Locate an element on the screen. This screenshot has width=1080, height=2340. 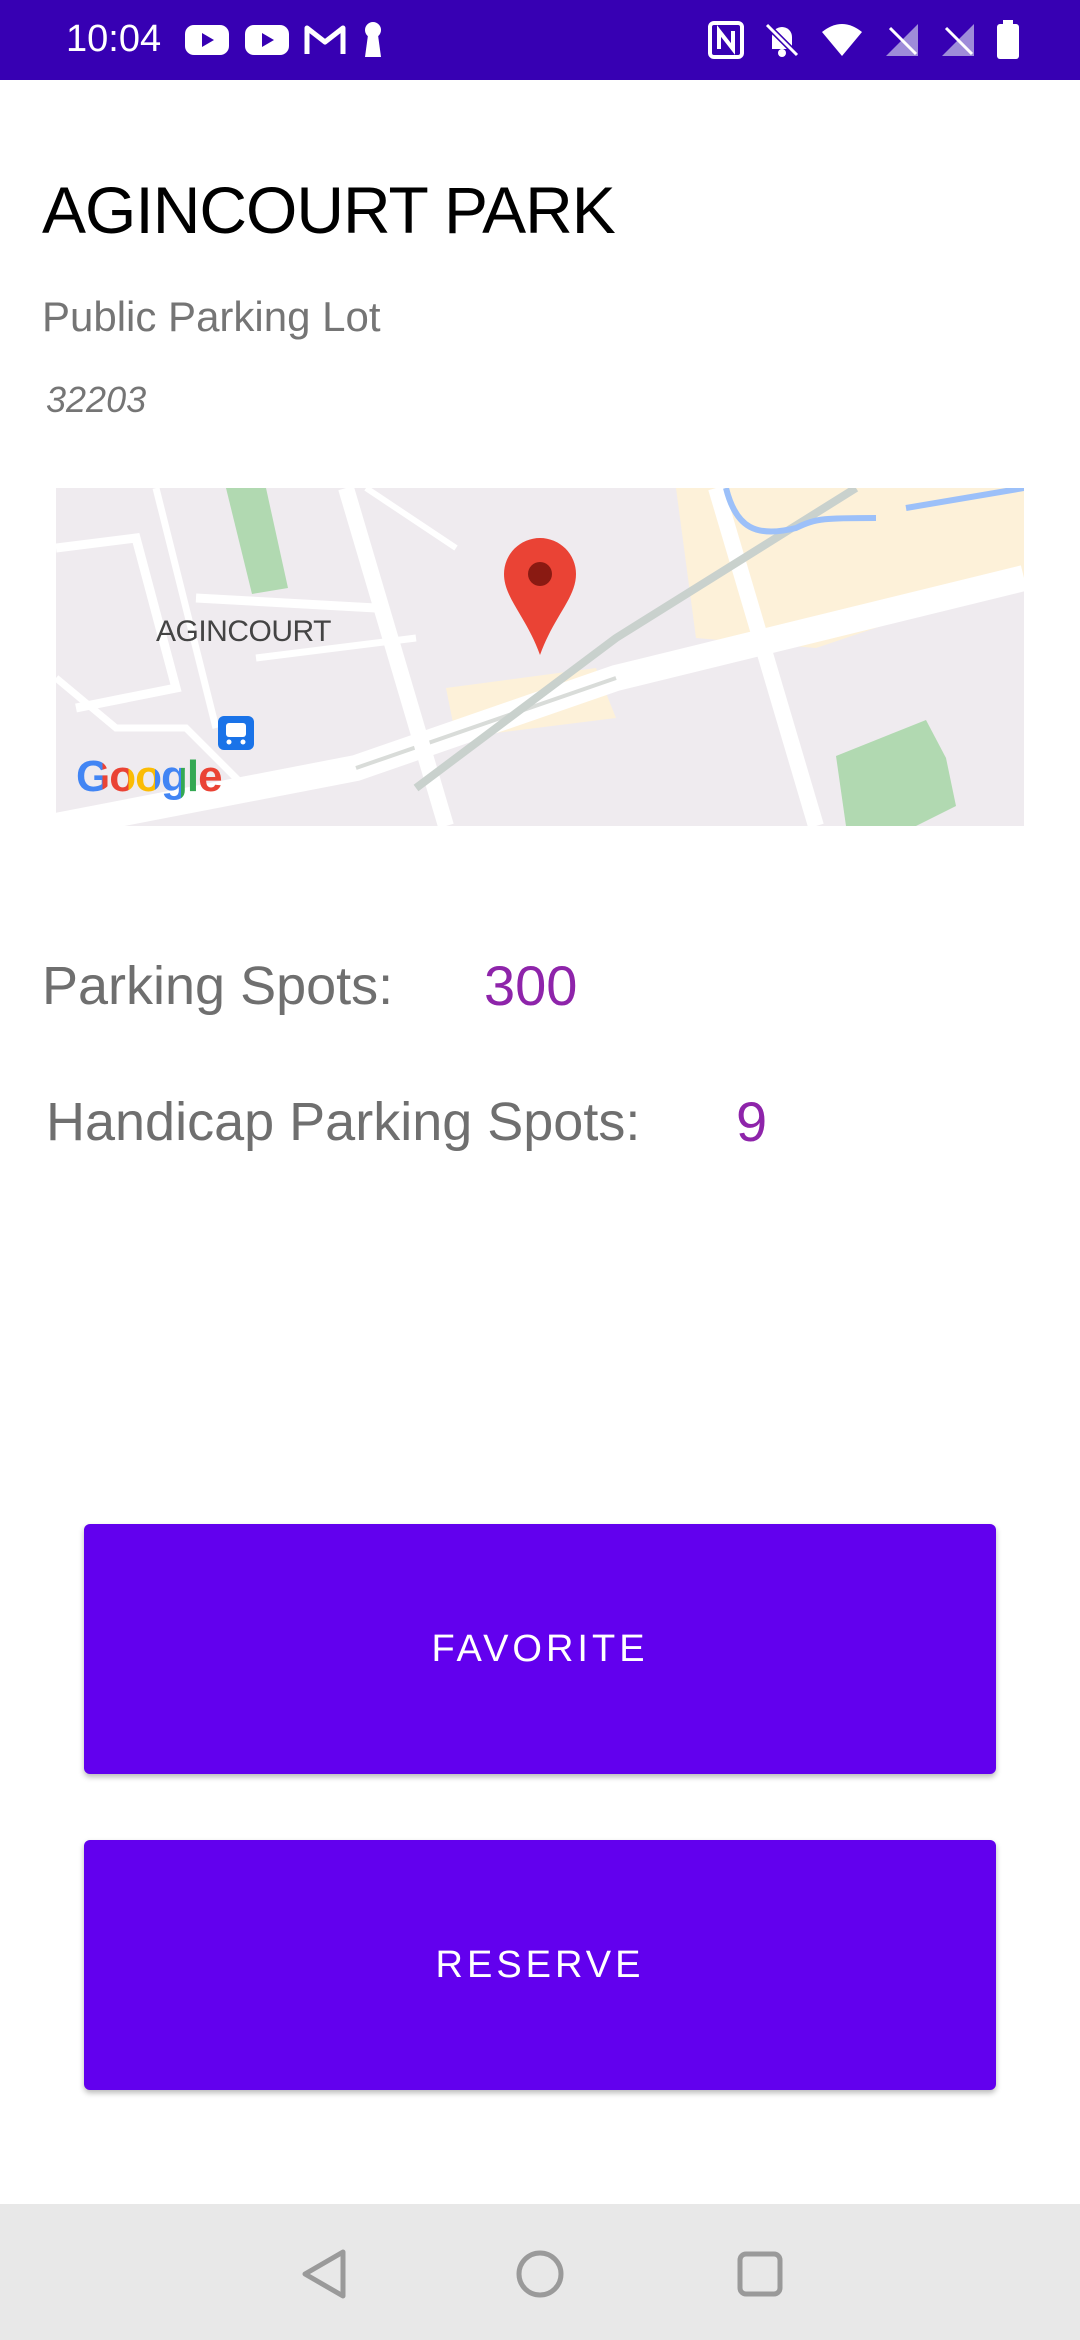
nfc-icon is located at coordinates (726, 40).